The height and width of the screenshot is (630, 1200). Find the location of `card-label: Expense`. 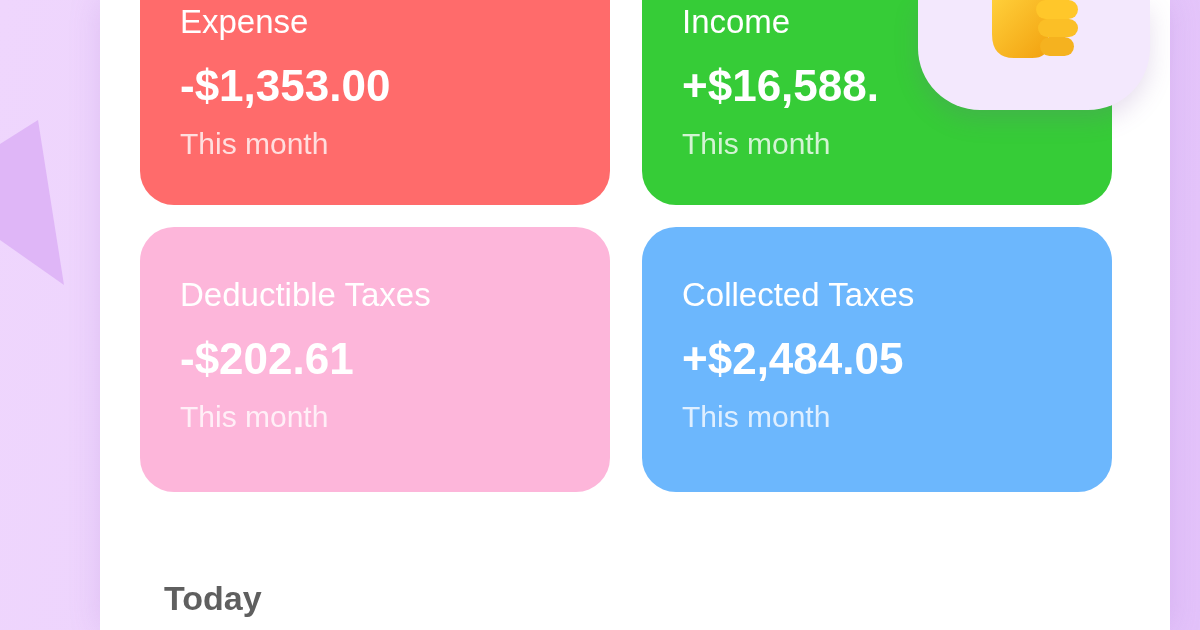

card-label: Expense is located at coordinates (244, 22).